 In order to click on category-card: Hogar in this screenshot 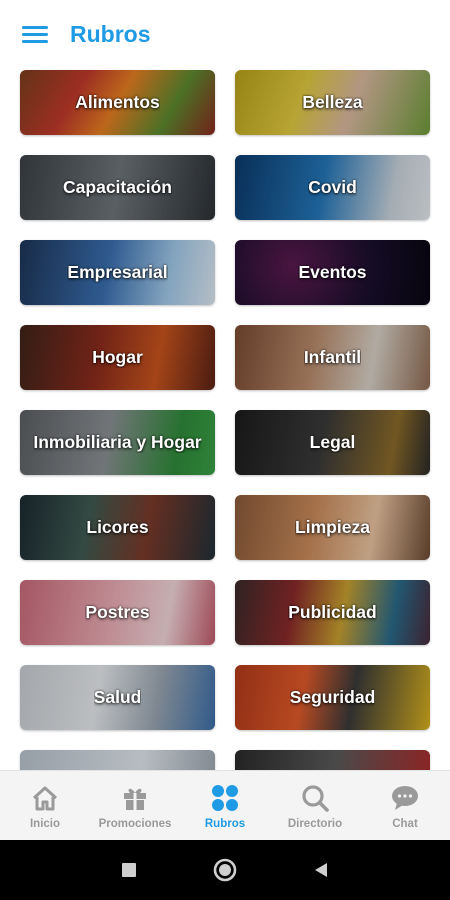, I will do `click(117, 357)`.